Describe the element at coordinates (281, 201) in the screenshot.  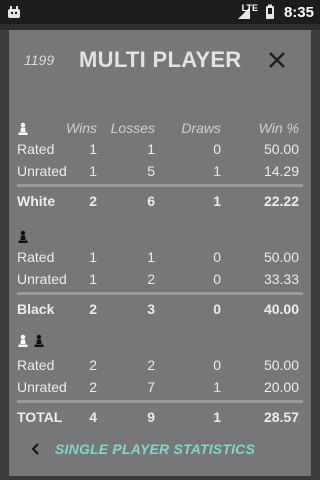
I see `win-pct-value: 22.22` at that location.